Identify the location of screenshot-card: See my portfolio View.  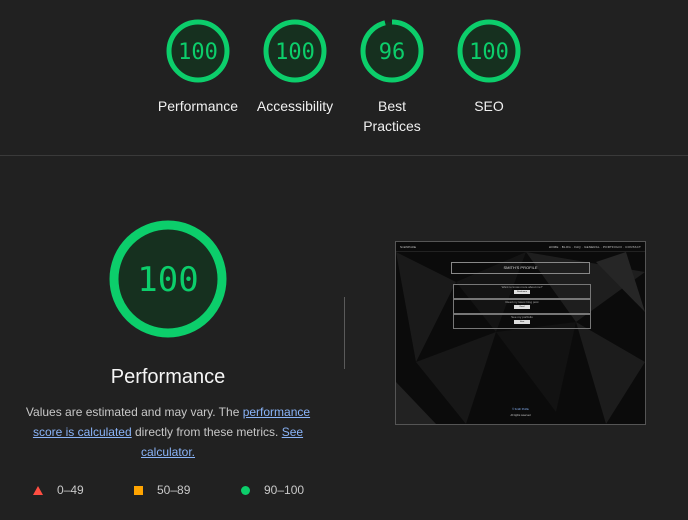
(522, 321).